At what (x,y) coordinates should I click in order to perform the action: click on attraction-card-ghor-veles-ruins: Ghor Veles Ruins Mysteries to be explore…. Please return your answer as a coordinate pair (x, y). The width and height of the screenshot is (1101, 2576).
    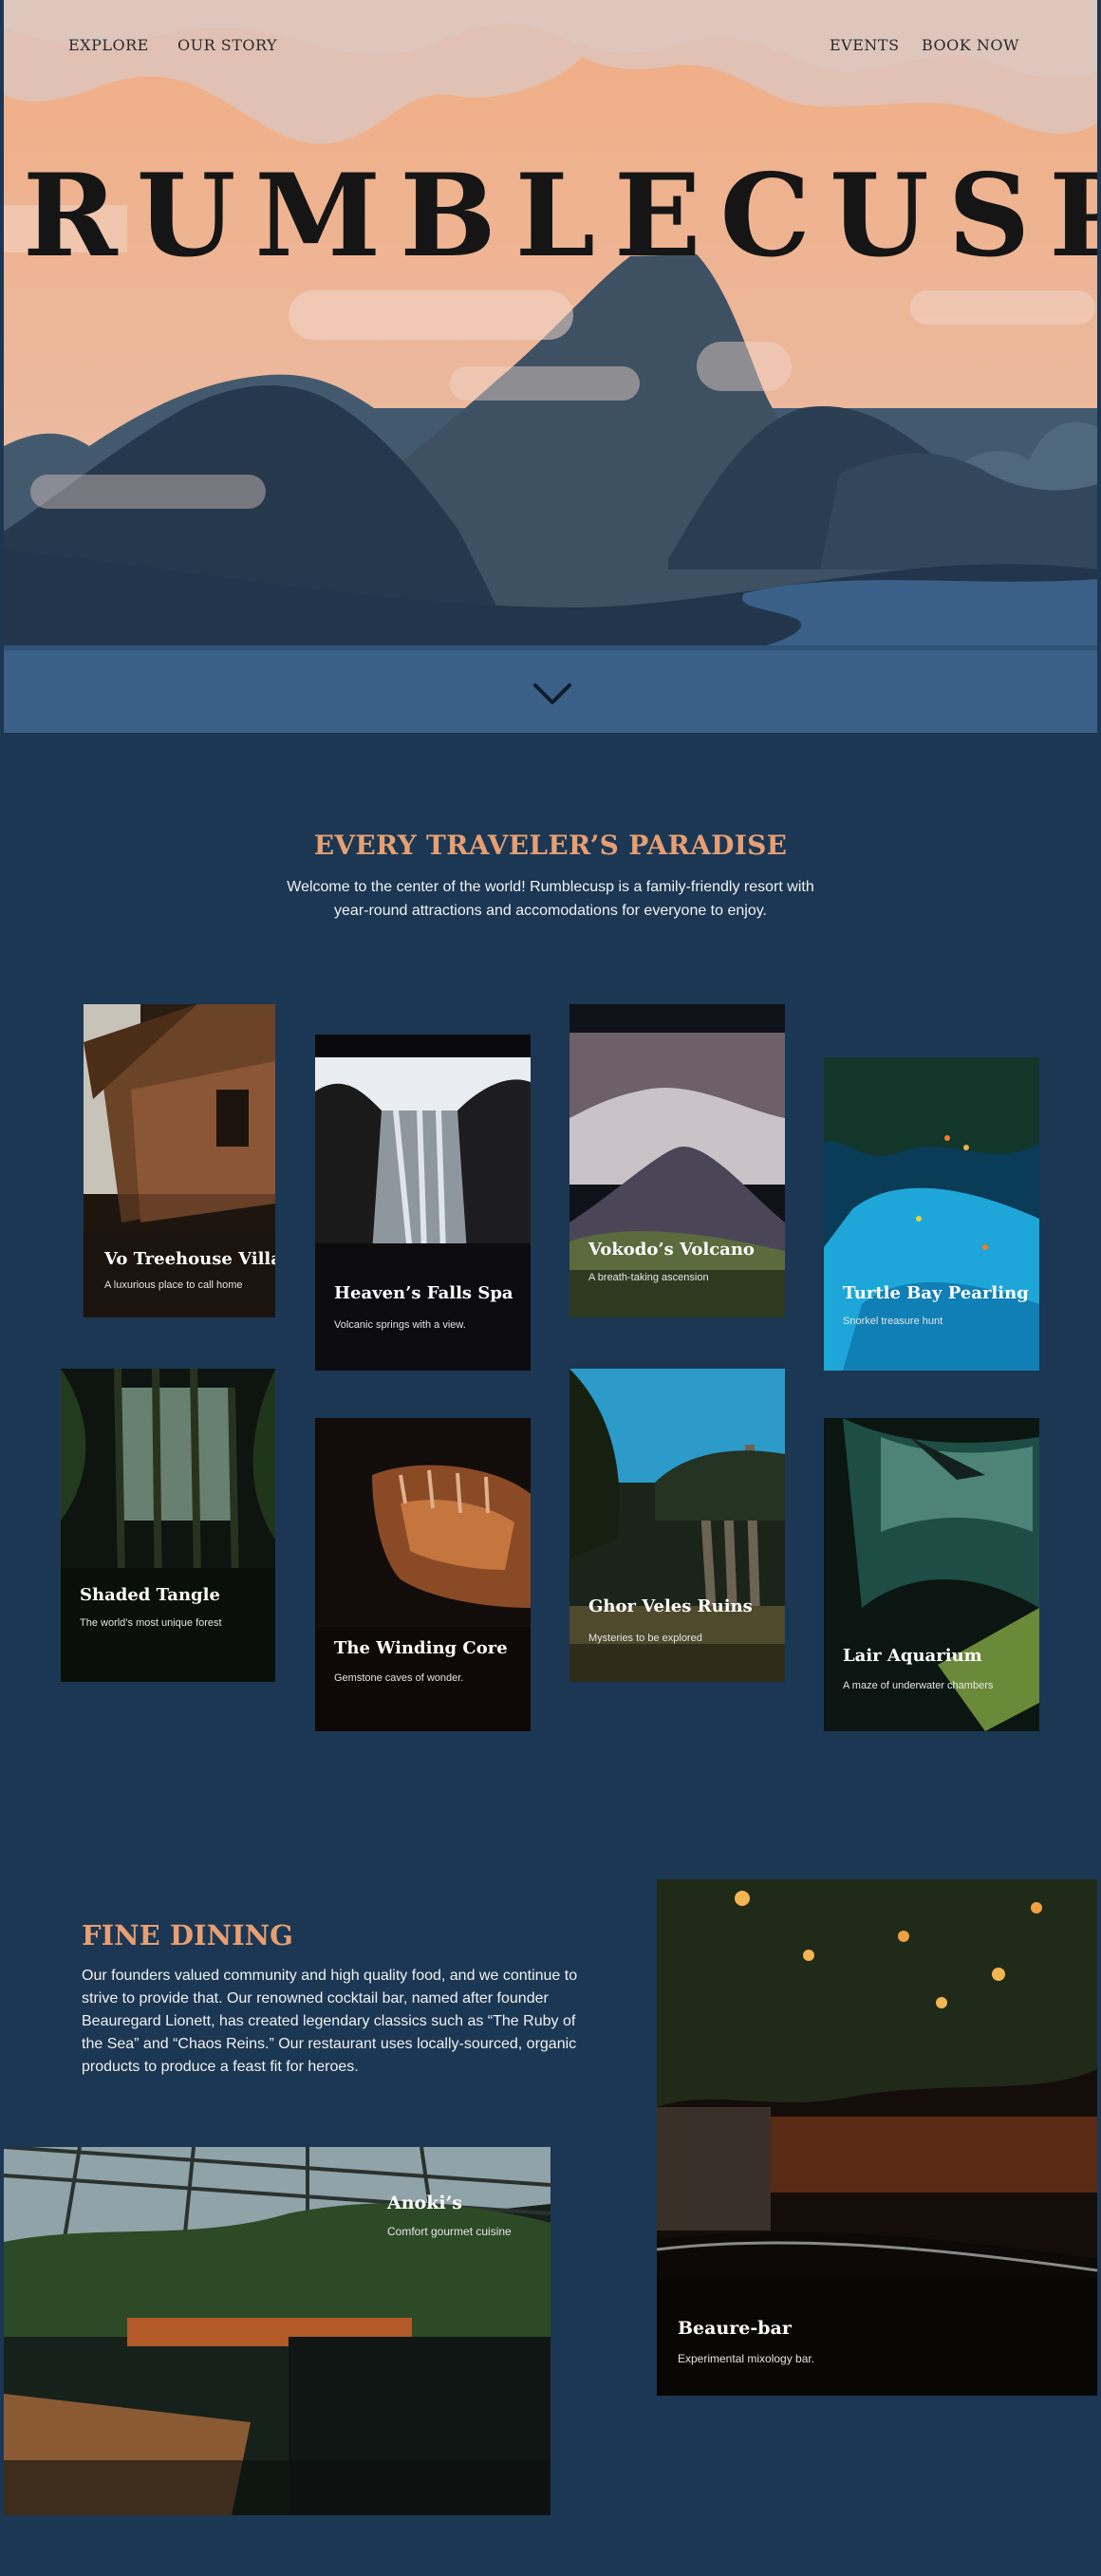
    Looking at the image, I should click on (677, 1525).